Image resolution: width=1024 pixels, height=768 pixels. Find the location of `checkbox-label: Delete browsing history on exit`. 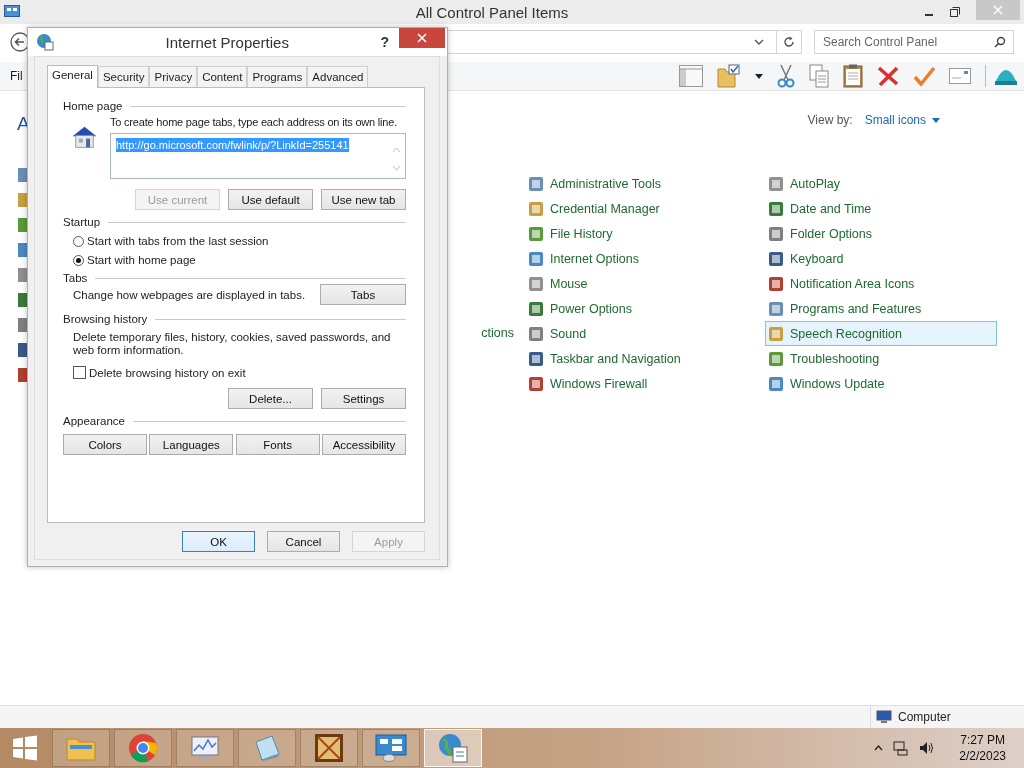

checkbox-label: Delete browsing history on exit is located at coordinates (167, 372).